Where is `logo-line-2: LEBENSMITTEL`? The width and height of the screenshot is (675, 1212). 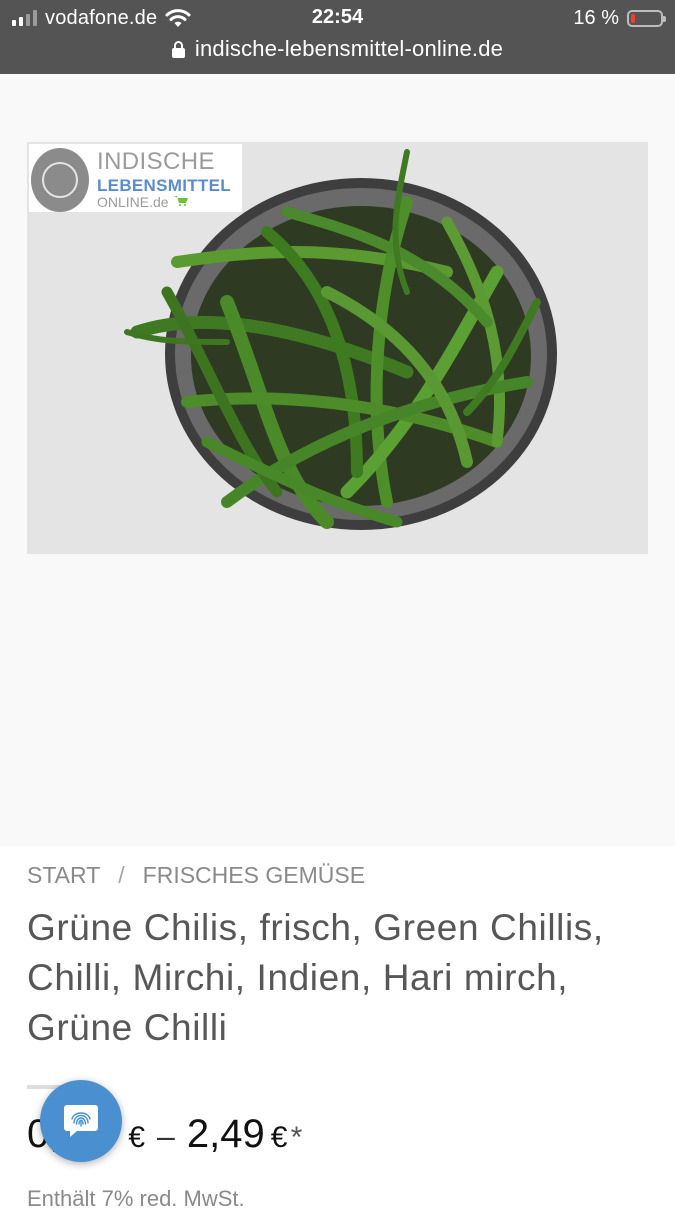
logo-line-2: LEBENSMITTEL is located at coordinates (164, 185).